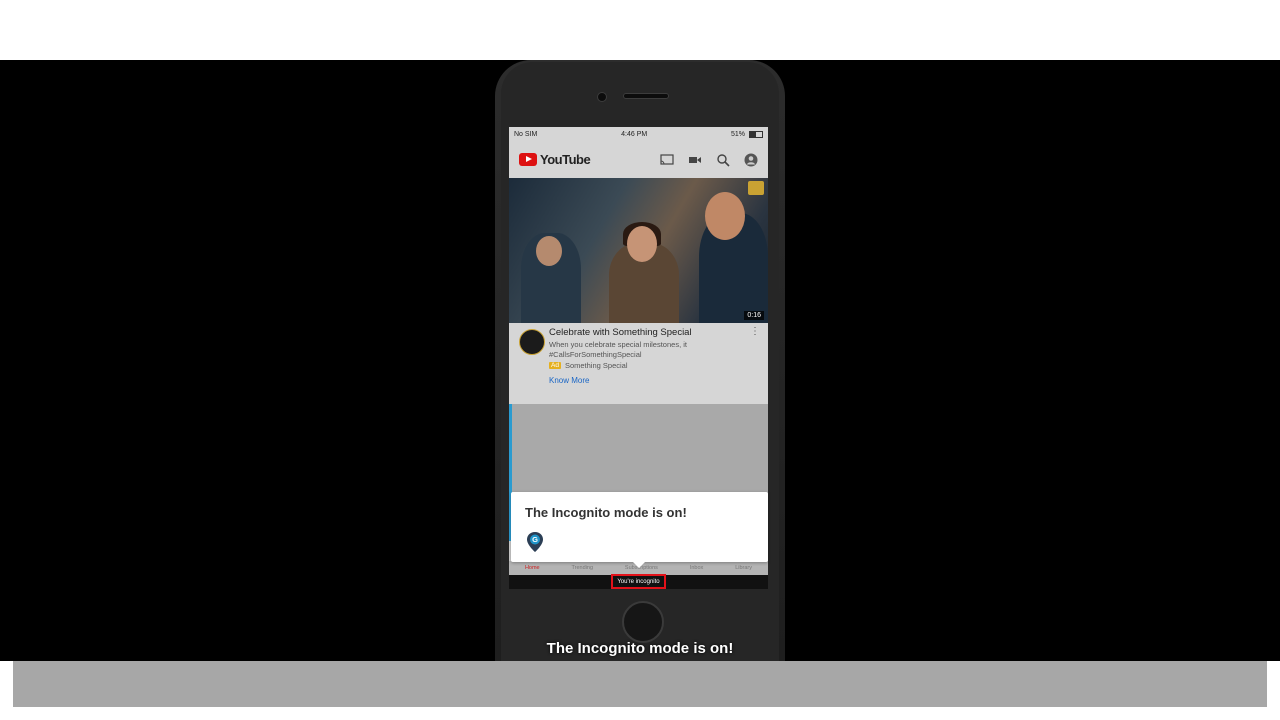 This screenshot has width=1280, height=720. Describe the element at coordinates (653, 365) in the screenshot. I see `ad-row: Ad Something Special` at that location.